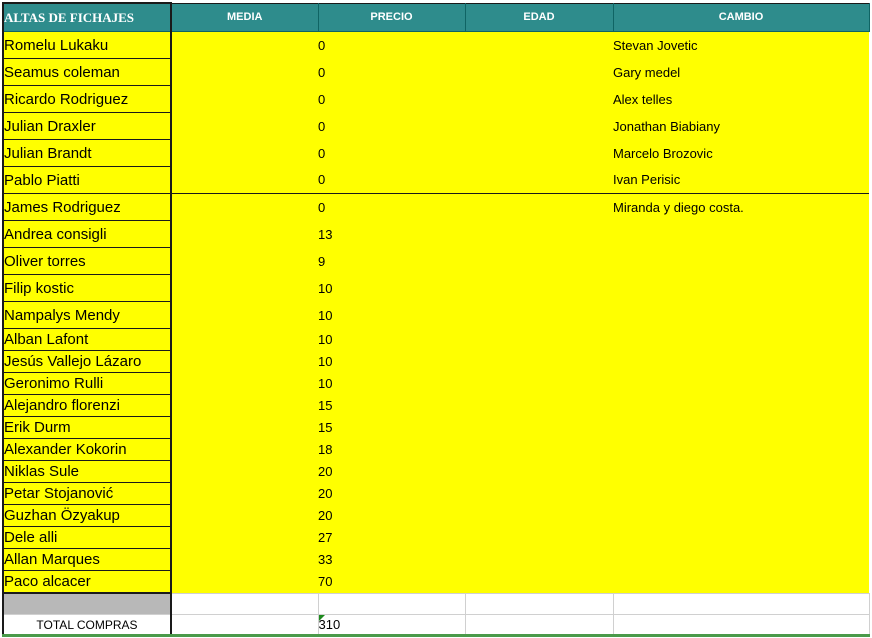 The image size is (872, 638). I want to click on precio-cell: 70, so click(391, 581).